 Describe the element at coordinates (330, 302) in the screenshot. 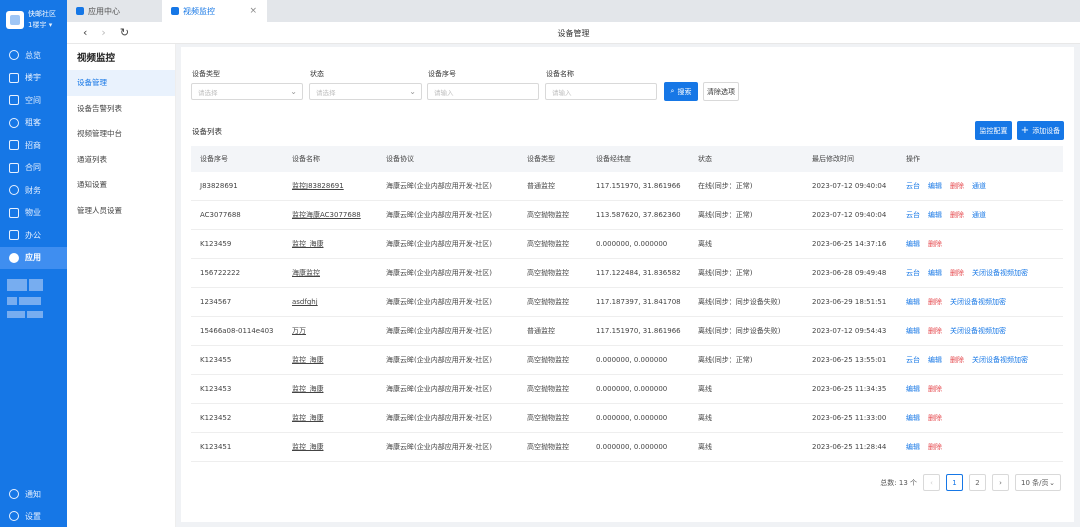

I see `cell-name: asdfghj` at that location.